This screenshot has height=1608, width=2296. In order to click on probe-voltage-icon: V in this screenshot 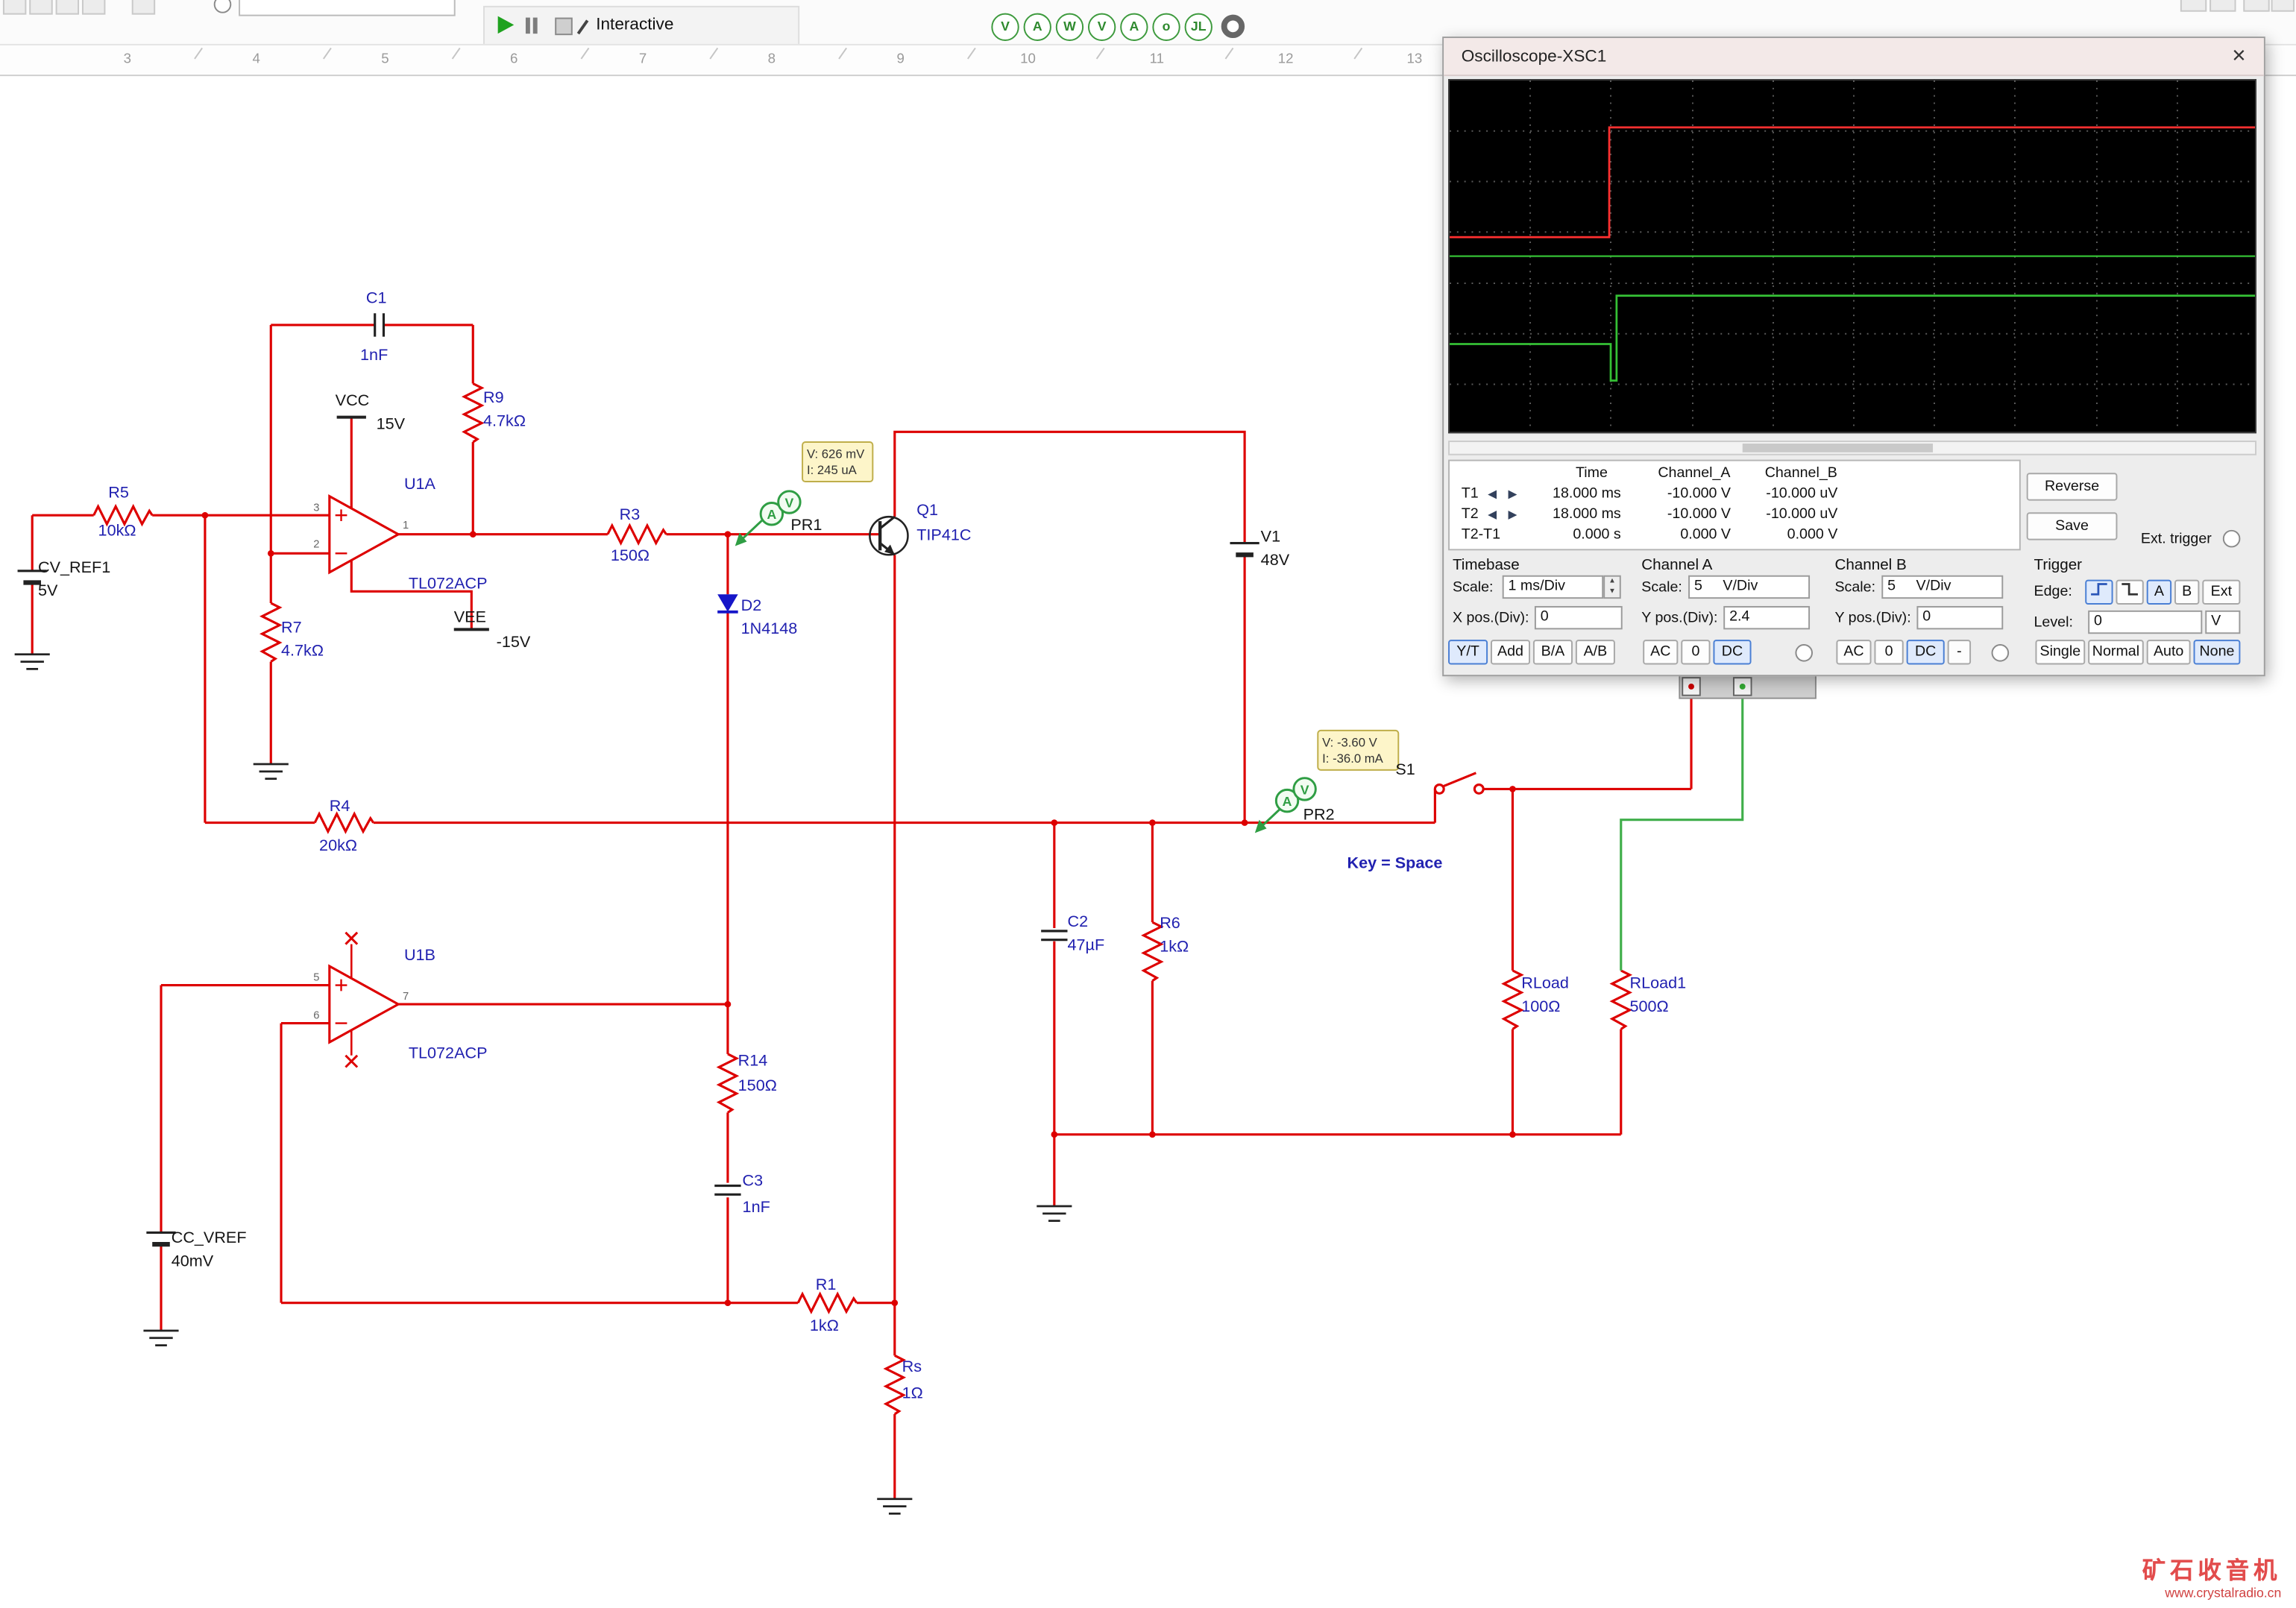, I will do `click(1005, 27)`.